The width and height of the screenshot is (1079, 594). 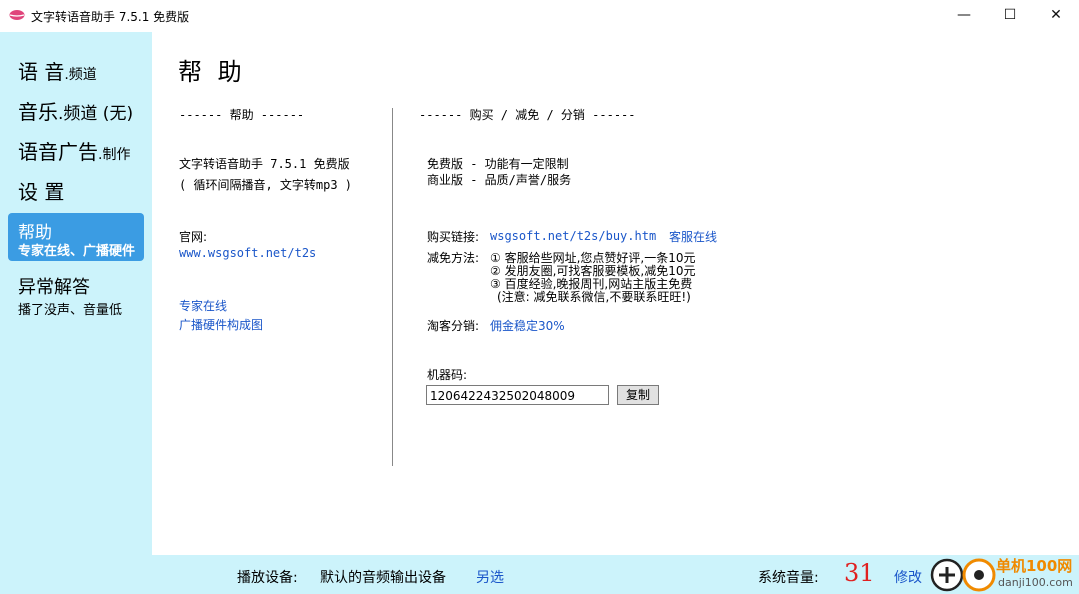 What do you see at coordinates (264, 164) in the screenshot?
I see `app-version-text: 文字转语音助手 7.5.1 免费版` at bounding box center [264, 164].